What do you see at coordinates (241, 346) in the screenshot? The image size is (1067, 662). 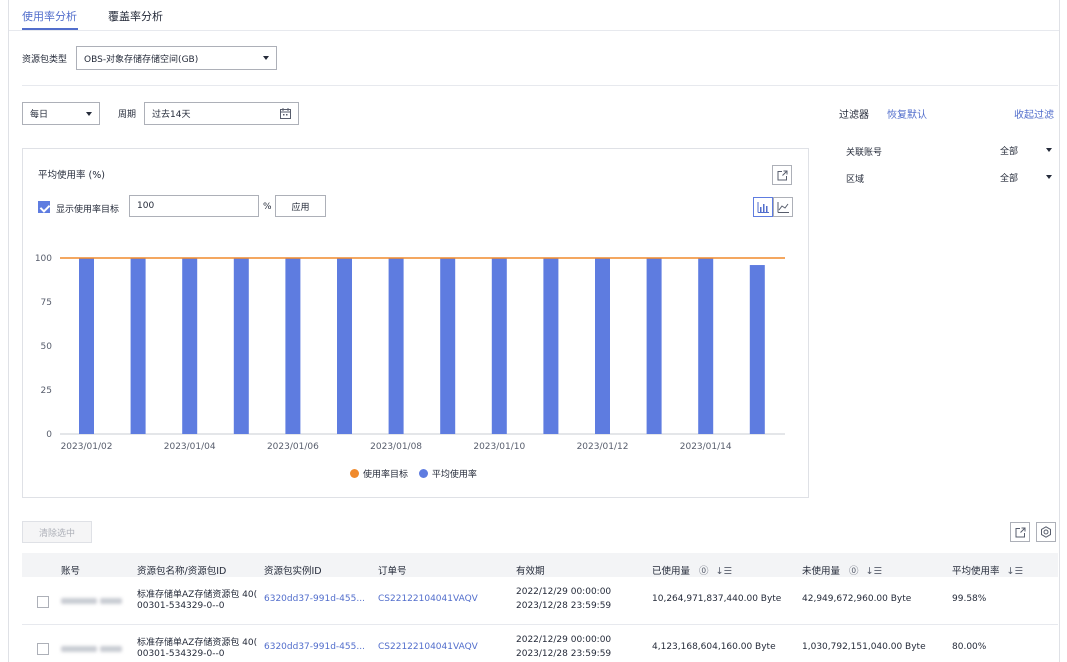 I see `bar-2023/01/05` at bounding box center [241, 346].